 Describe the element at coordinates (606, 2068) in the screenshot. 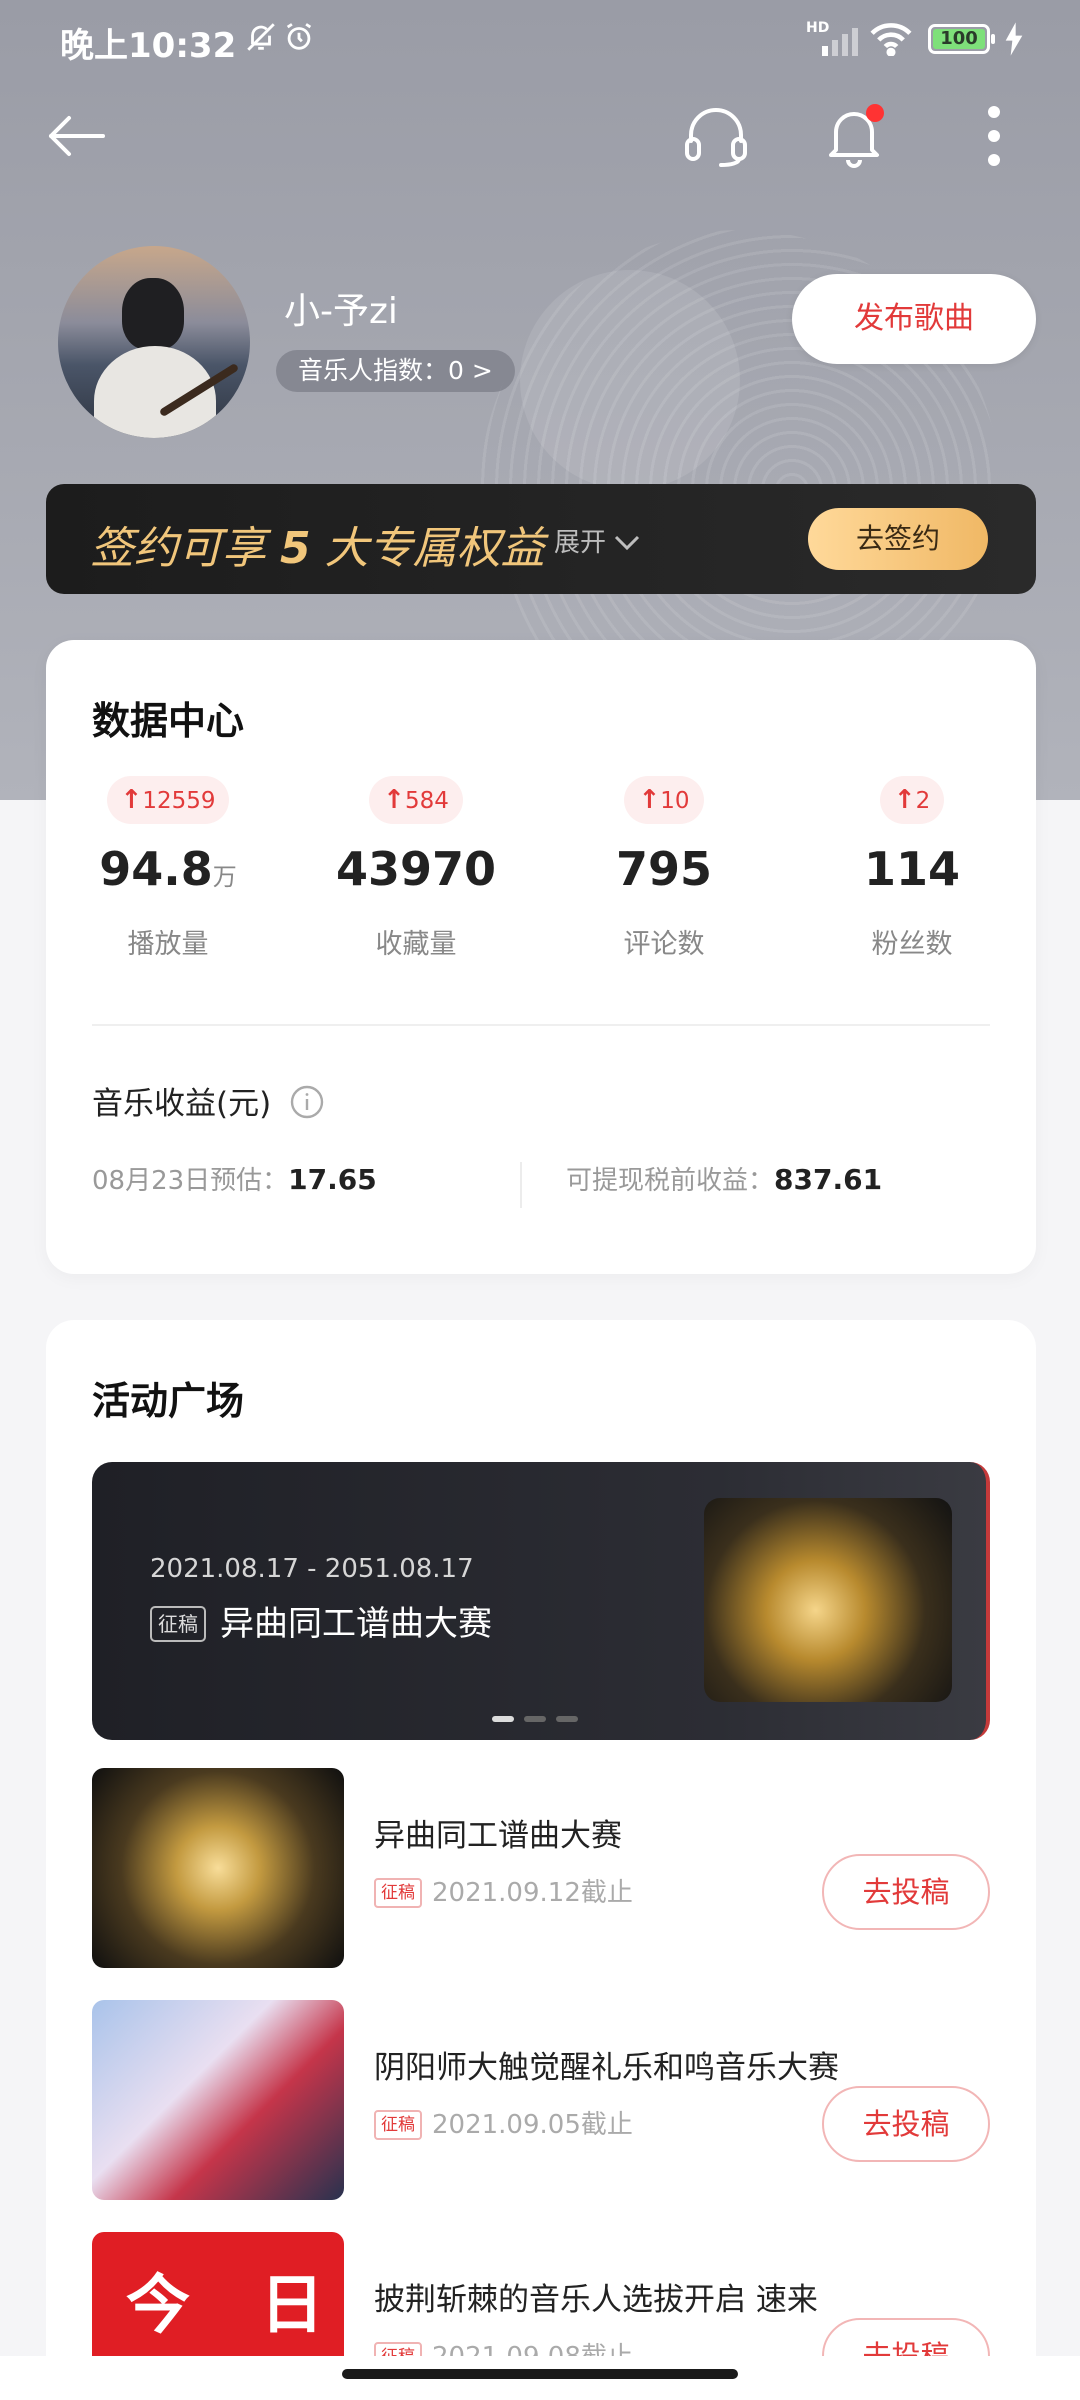

I see `activity-title: 阴阳师大触觉醒礼乐和鸣音乐大赛` at that location.